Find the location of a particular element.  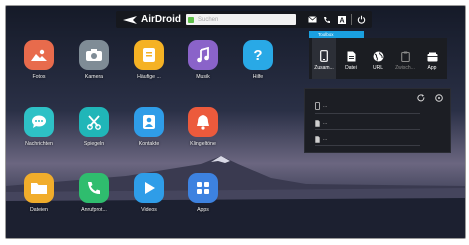

app-kamera: Kamera is located at coordinates (94, 60).